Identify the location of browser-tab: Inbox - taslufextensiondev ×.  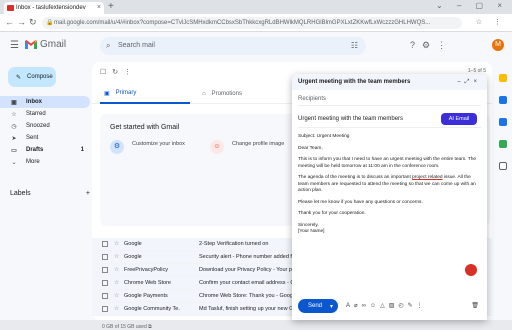
(54, 8).